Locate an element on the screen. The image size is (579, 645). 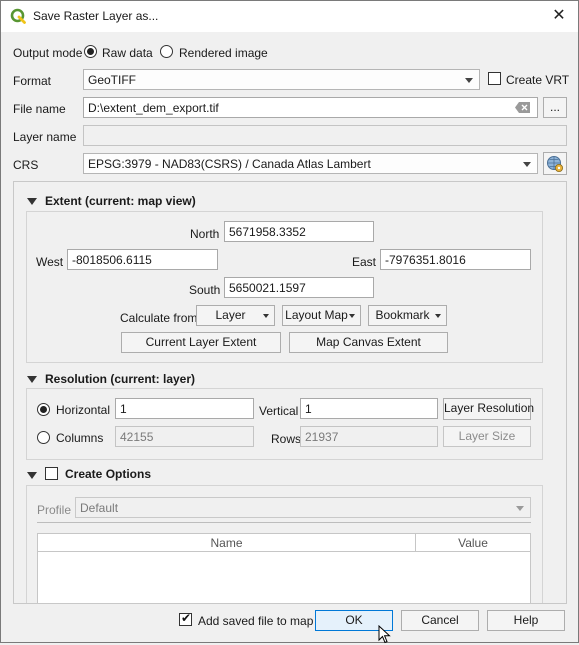
profile-value: Default is located at coordinates (99, 508).